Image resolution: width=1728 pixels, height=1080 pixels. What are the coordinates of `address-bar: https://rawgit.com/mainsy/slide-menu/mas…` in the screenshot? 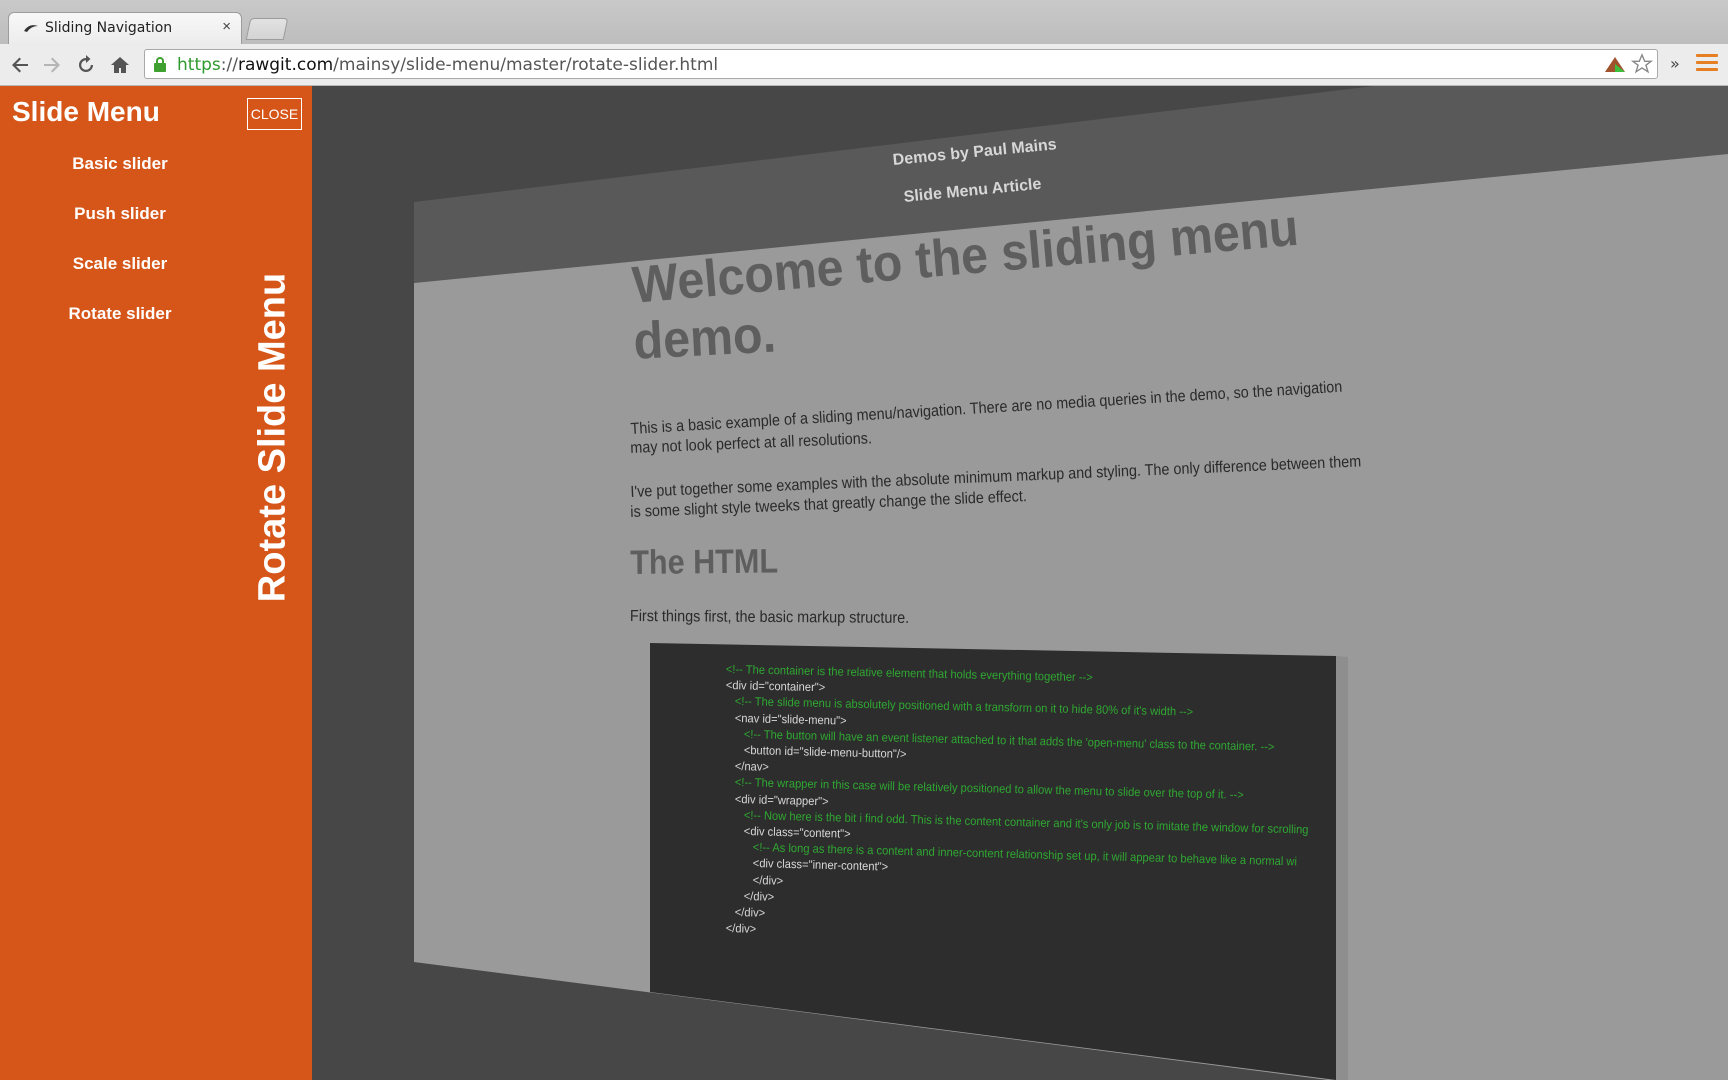 It's located at (901, 64).